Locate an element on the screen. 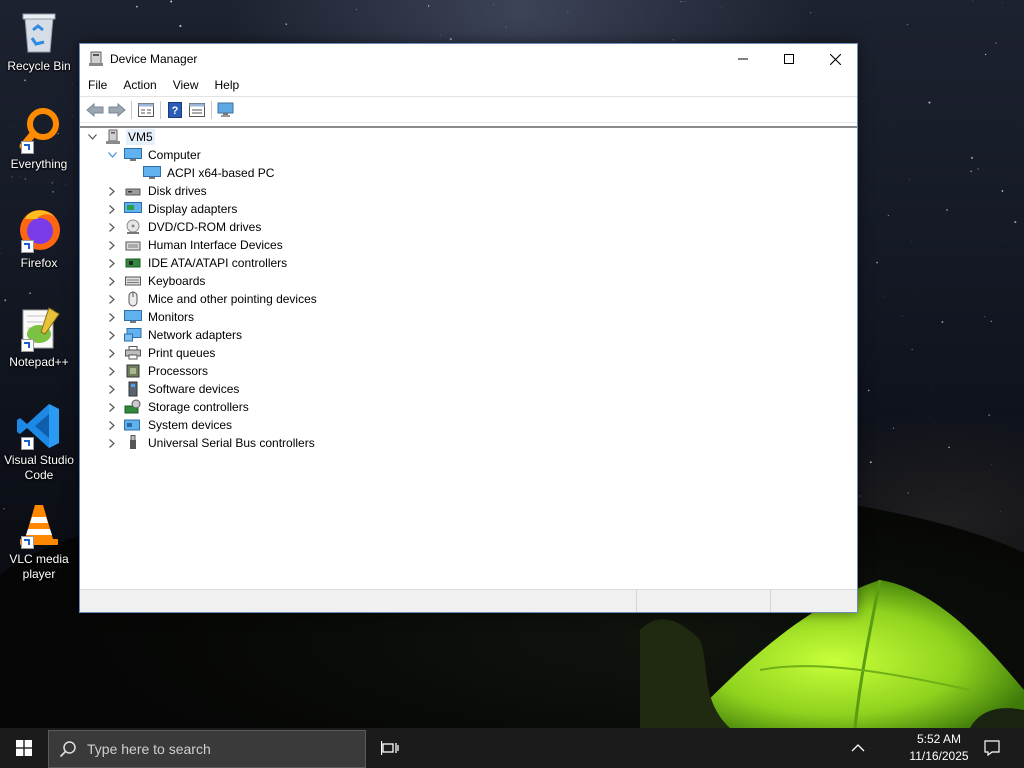 This screenshot has width=1024, height=768. scan-hardware-button is located at coordinates (226, 110).